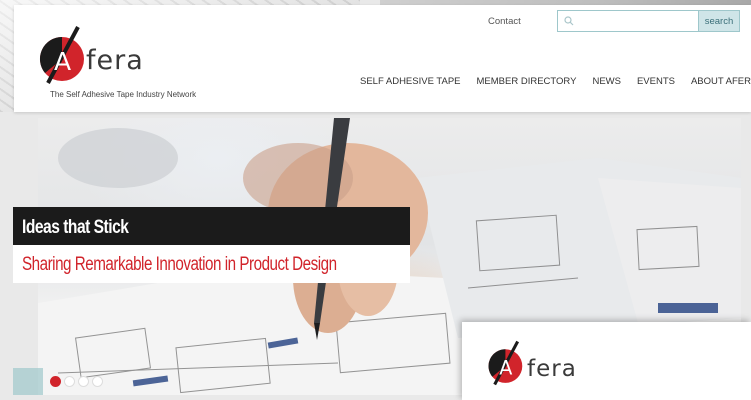 This screenshot has width=751, height=400. I want to click on contact-link: Contact, so click(504, 21).